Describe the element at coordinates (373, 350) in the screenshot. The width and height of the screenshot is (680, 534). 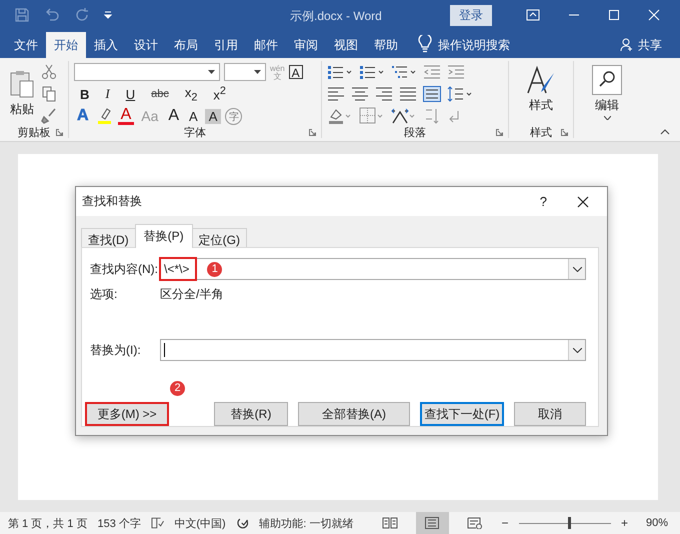
I see `replace-field` at that location.